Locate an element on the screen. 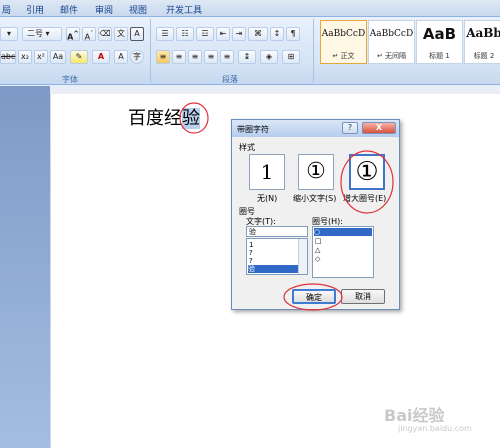 The image size is (500, 448). ribbon-tab-bar: 局 引用 邮件 审阅 视图 开发工具 is located at coordinates (250, 8).